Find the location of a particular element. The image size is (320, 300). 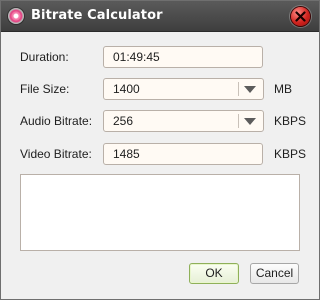

video-bitrate-input is located at coordinates (183, 154).